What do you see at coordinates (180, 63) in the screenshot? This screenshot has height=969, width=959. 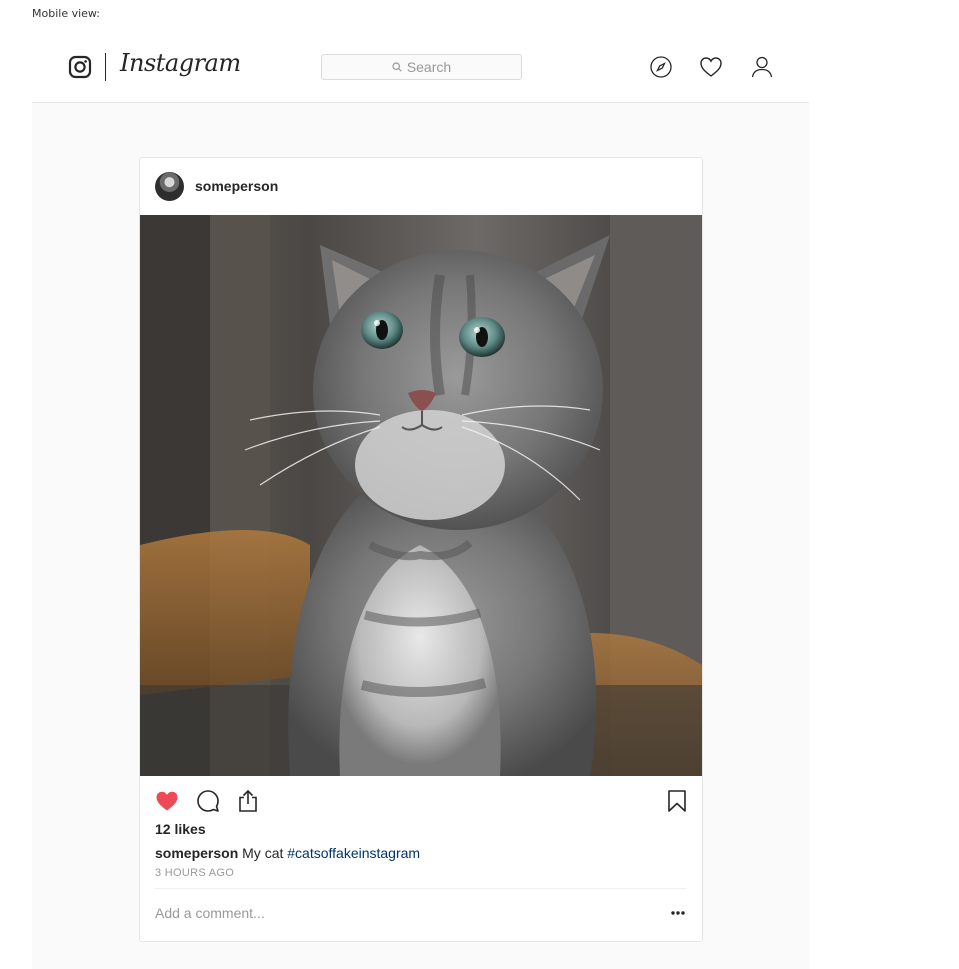 I see `instagram-wordmark: Instagram` at bounding box center [180, 63].